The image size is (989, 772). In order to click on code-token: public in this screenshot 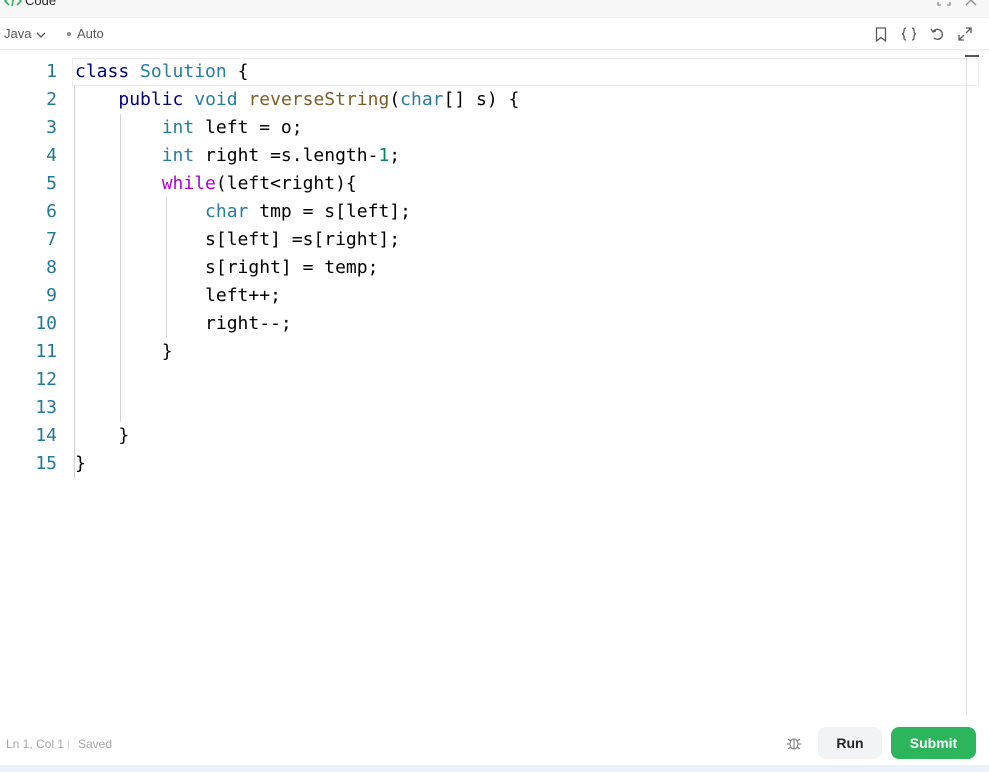, I will do `click(151, 99)`.